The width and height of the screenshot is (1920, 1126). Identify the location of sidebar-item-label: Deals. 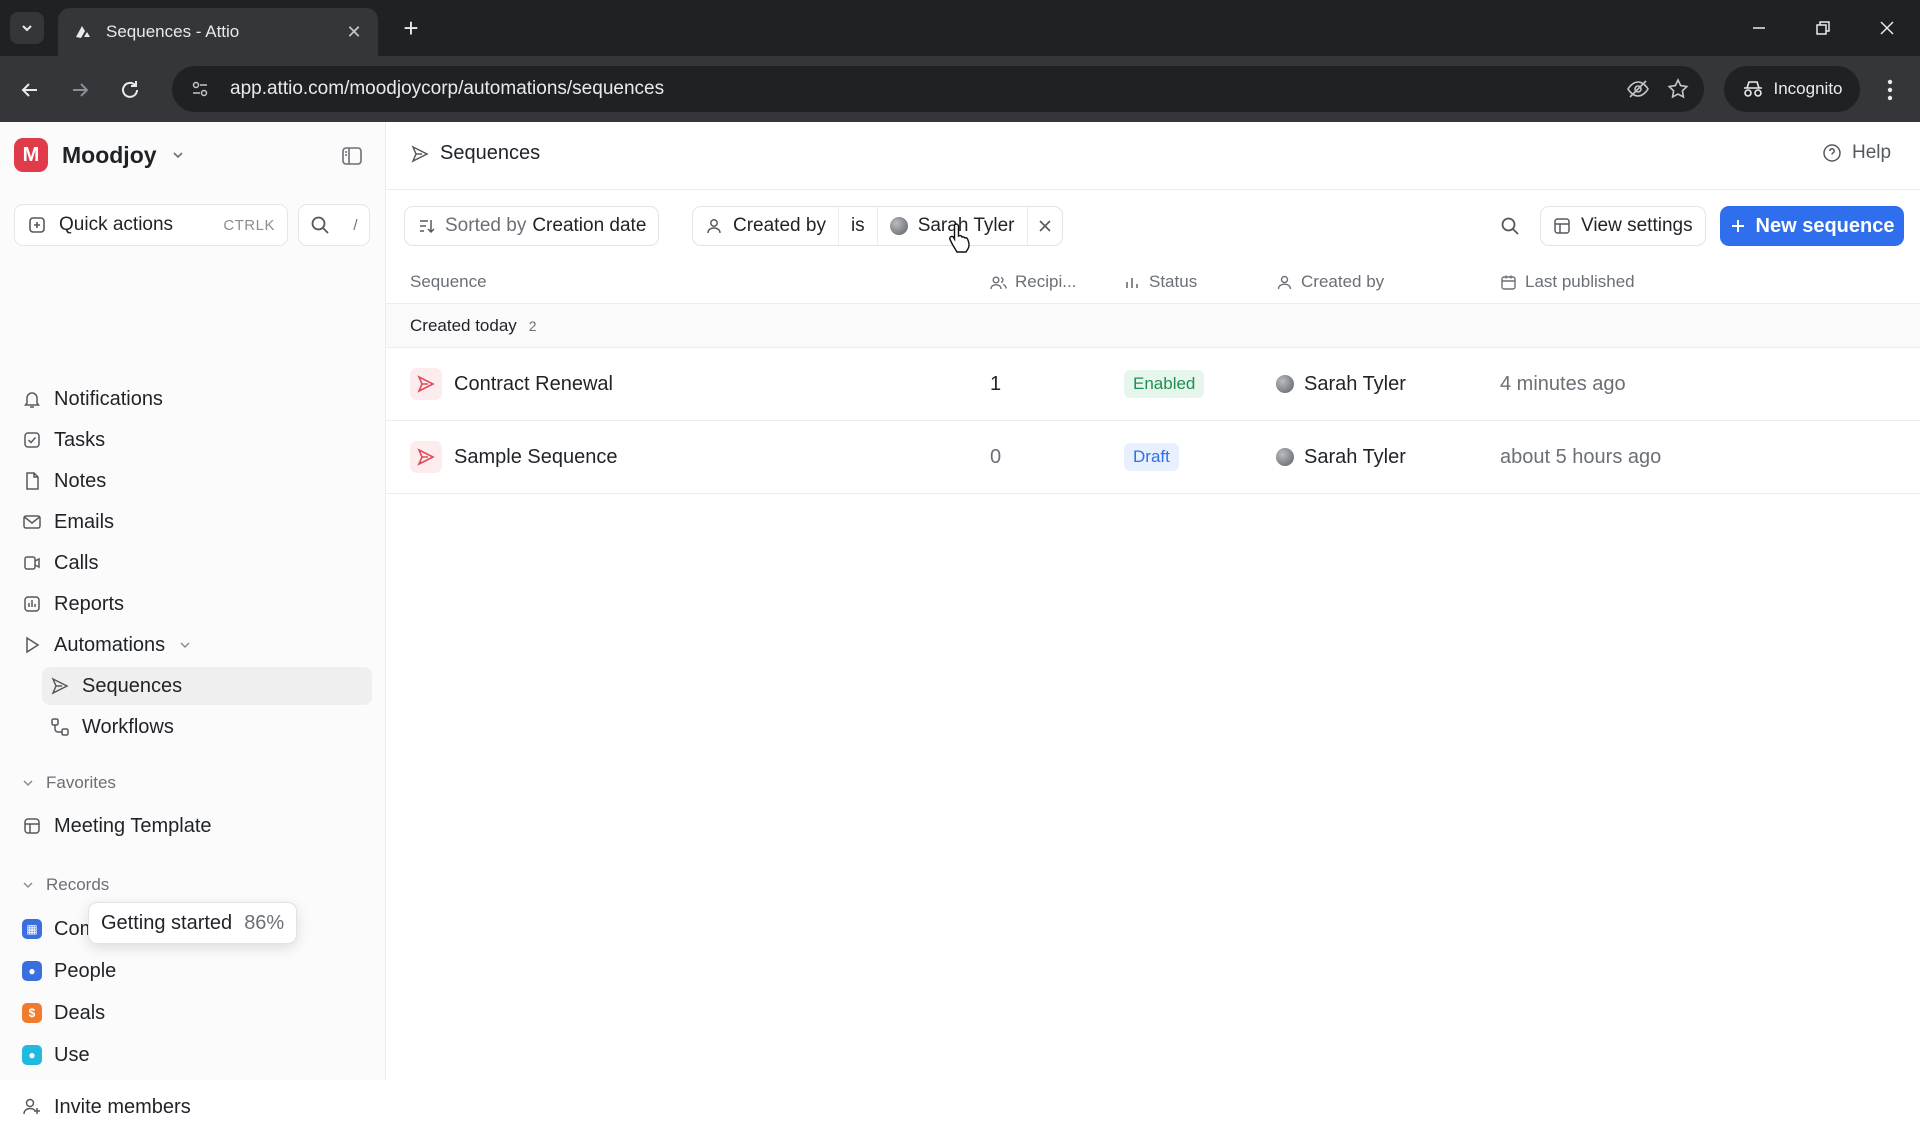
(80, 1012).